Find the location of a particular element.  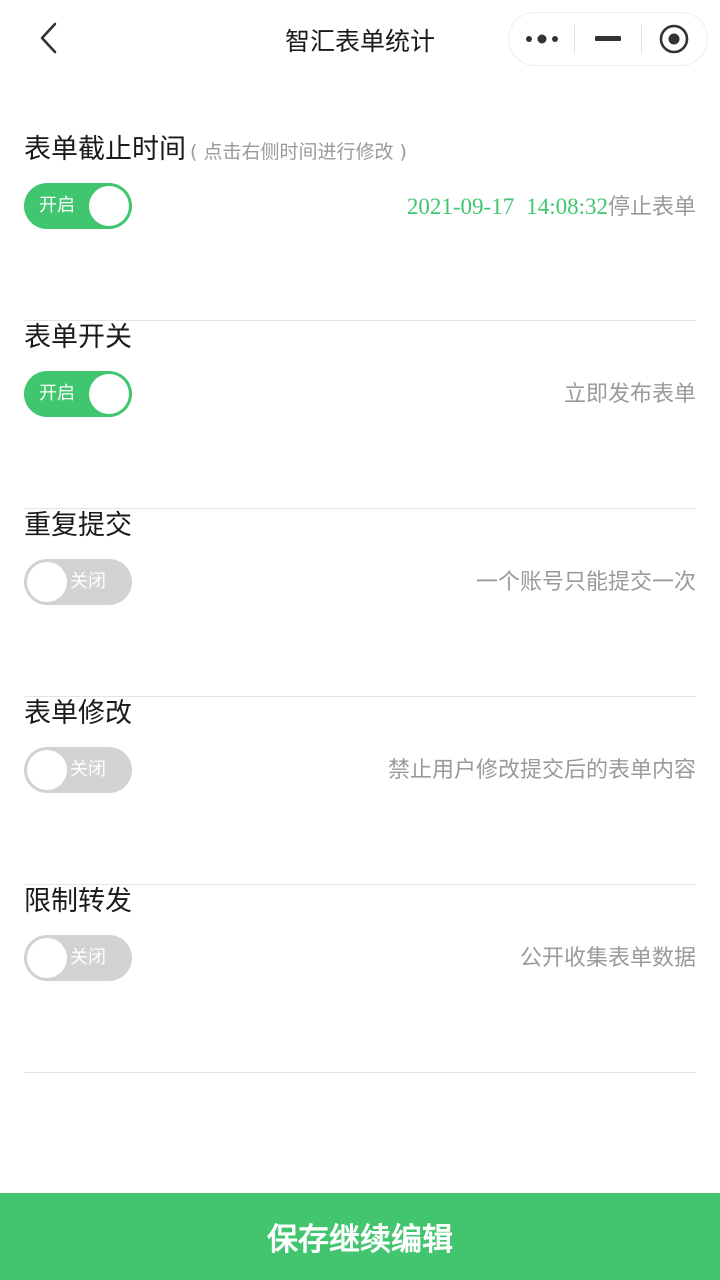

form-edit-title: 表单修改 is located at coordinates (78, 713).